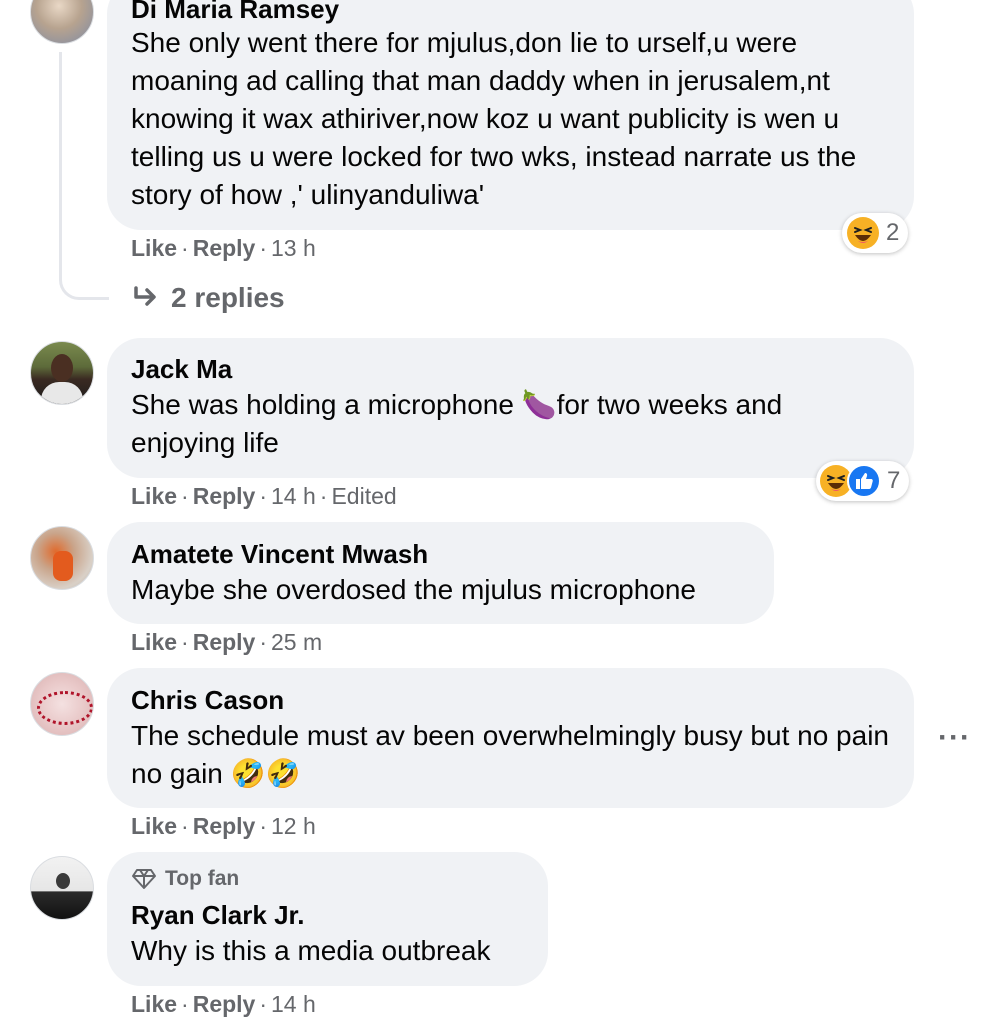  What do you see at coordinates (202, 878) in the screenshot?
I see `top-fan-label: Top fan` at bounding box center [202, 878].